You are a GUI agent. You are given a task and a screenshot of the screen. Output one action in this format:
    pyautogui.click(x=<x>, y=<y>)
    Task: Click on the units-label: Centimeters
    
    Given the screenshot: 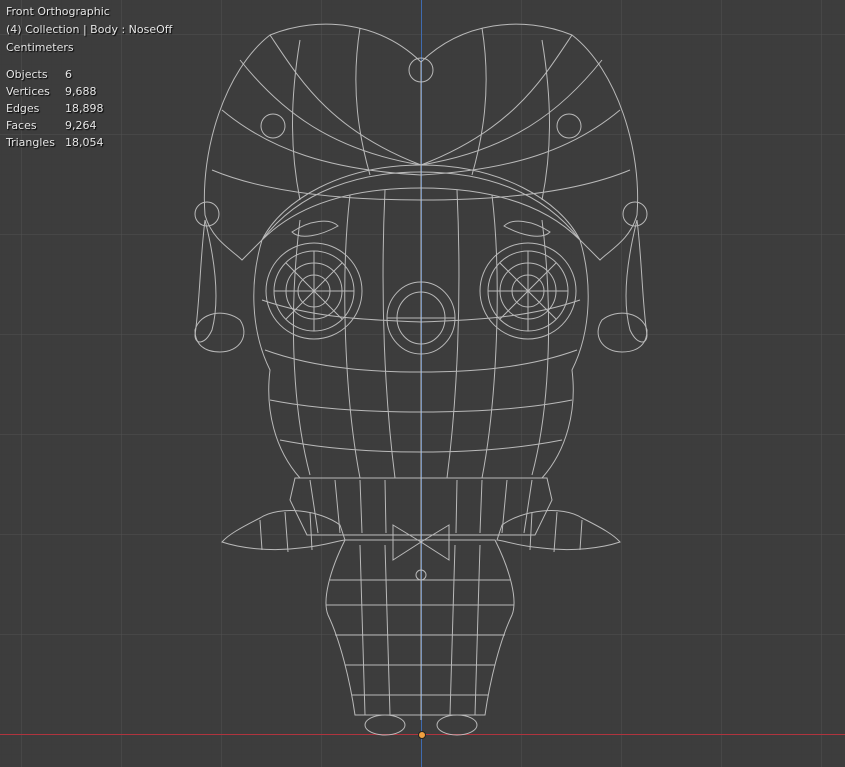 What is the action you would take?
    pyautogui.click(x=40, y=47)
    